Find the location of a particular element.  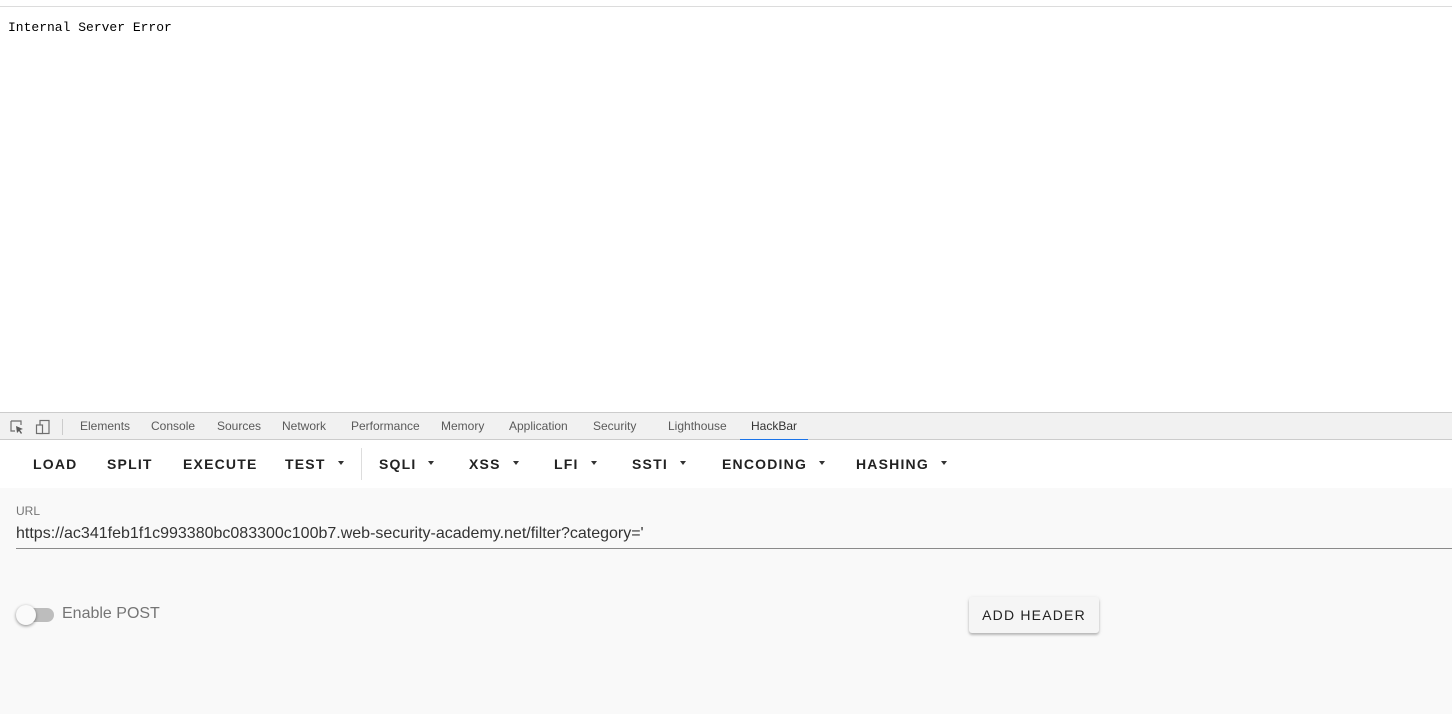

encoding-menu-button: ENCODING is located at coordinates (774, 464).